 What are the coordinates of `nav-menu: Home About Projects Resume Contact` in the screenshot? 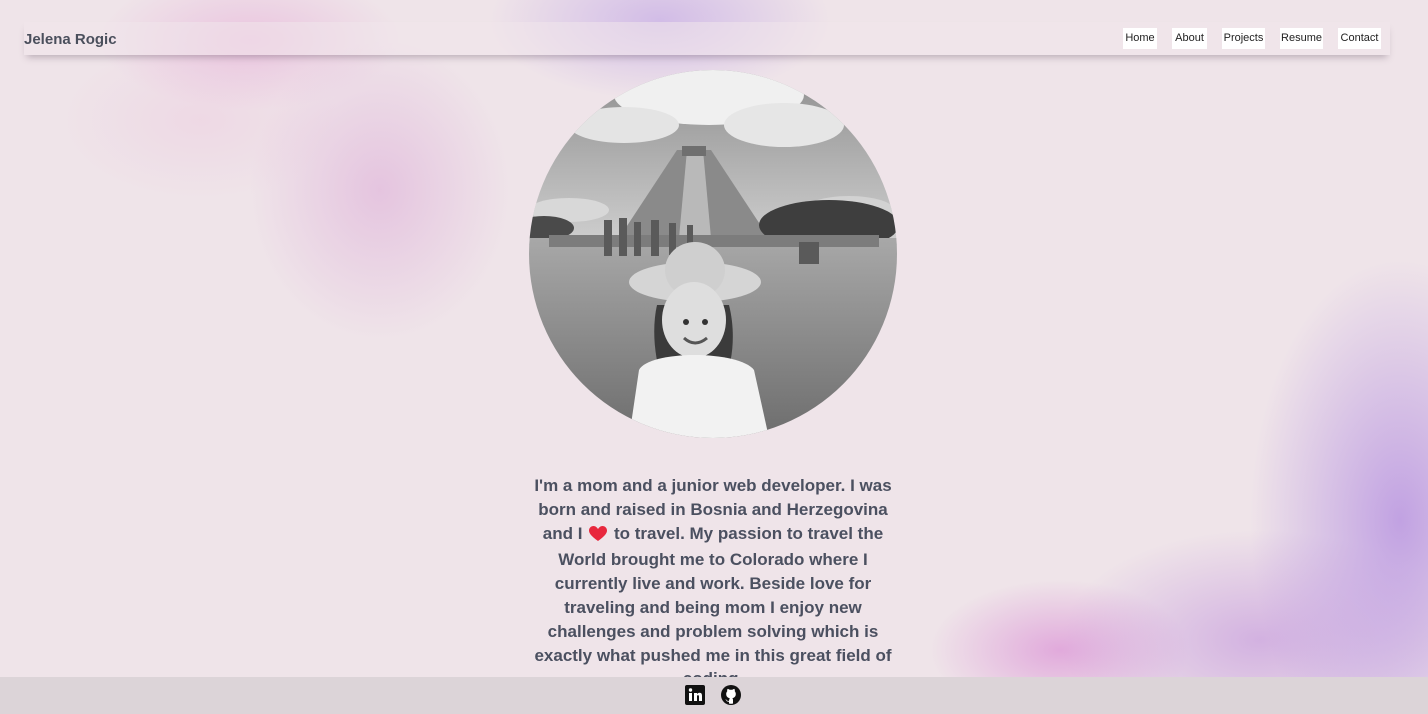 It's located at (707, 38).